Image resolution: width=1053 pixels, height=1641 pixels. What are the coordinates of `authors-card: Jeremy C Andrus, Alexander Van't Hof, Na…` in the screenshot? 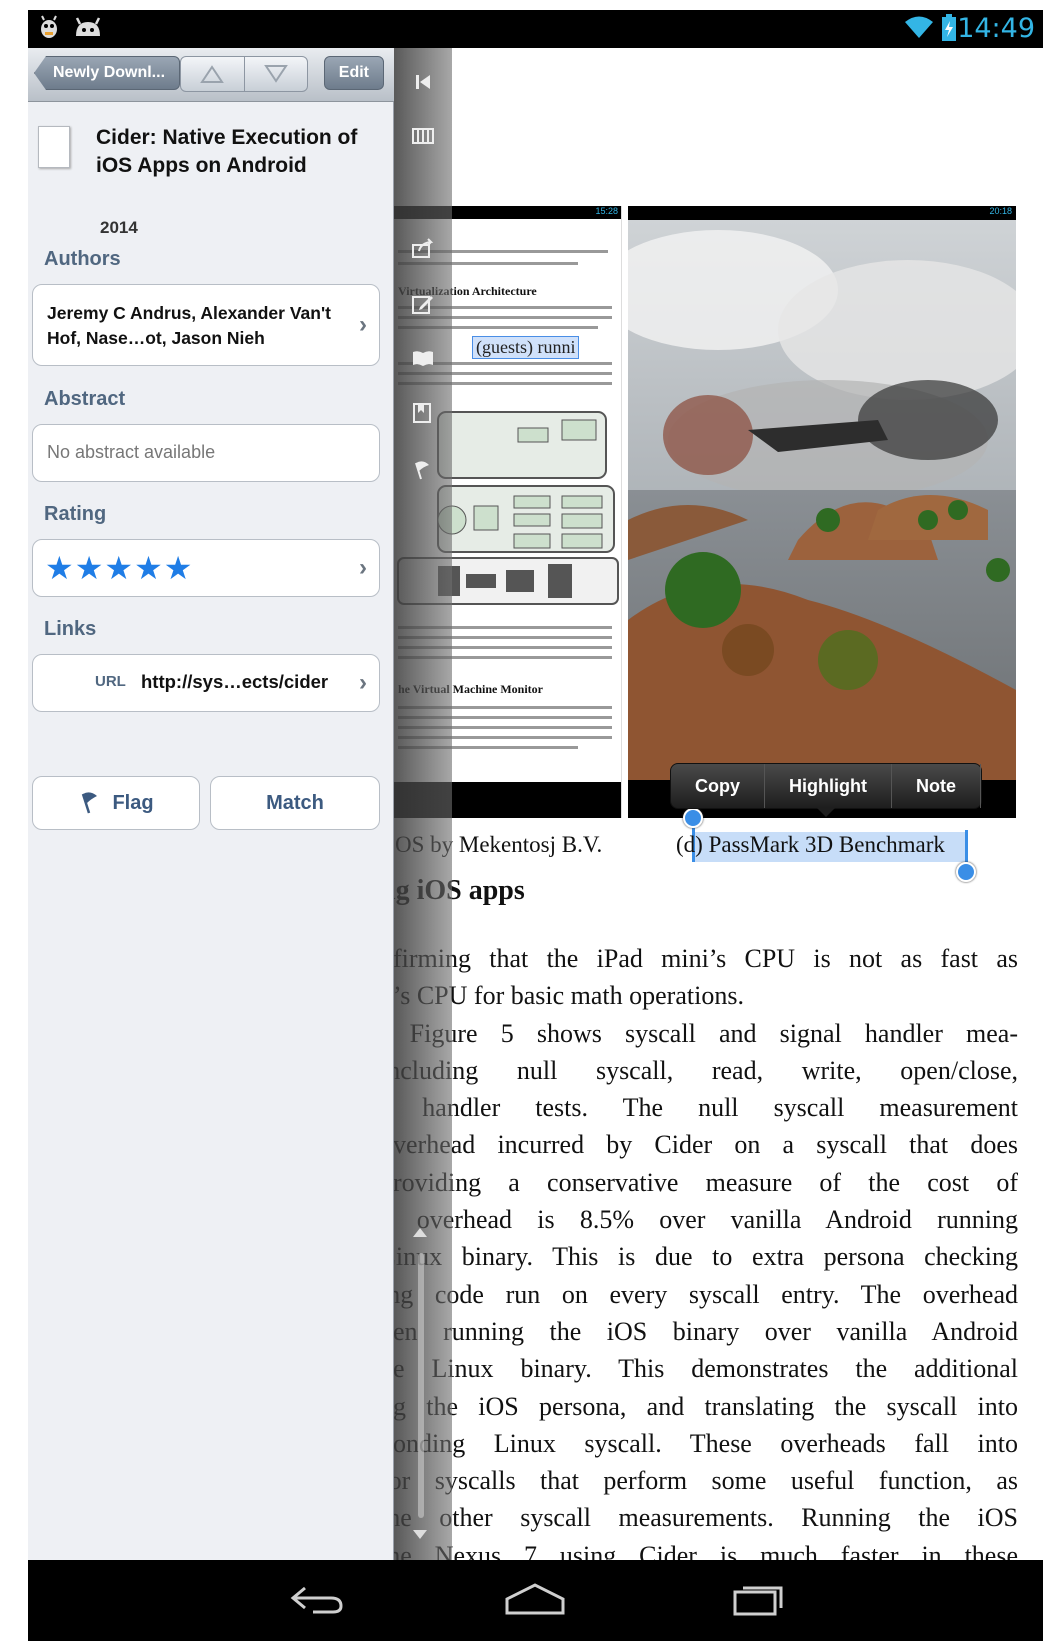 It's located at (206, 325).